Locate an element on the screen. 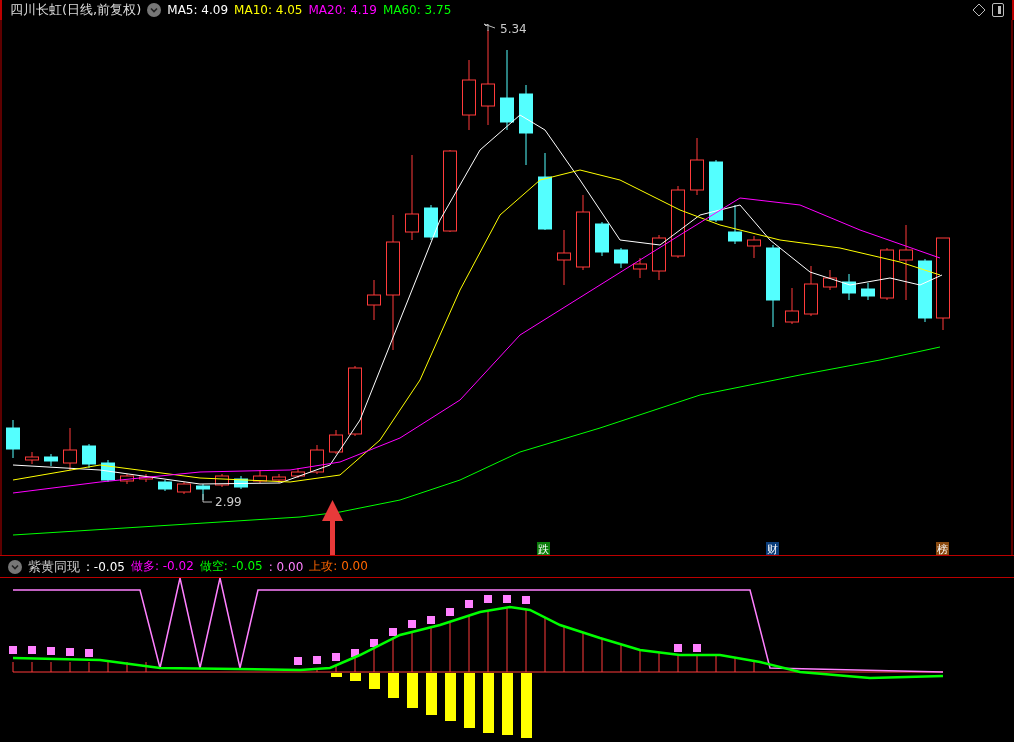 The height and width of the screenshot is (742, 1014). stock-title: 四川长虹(日线,前复权) is located at coordinates (76, 10).